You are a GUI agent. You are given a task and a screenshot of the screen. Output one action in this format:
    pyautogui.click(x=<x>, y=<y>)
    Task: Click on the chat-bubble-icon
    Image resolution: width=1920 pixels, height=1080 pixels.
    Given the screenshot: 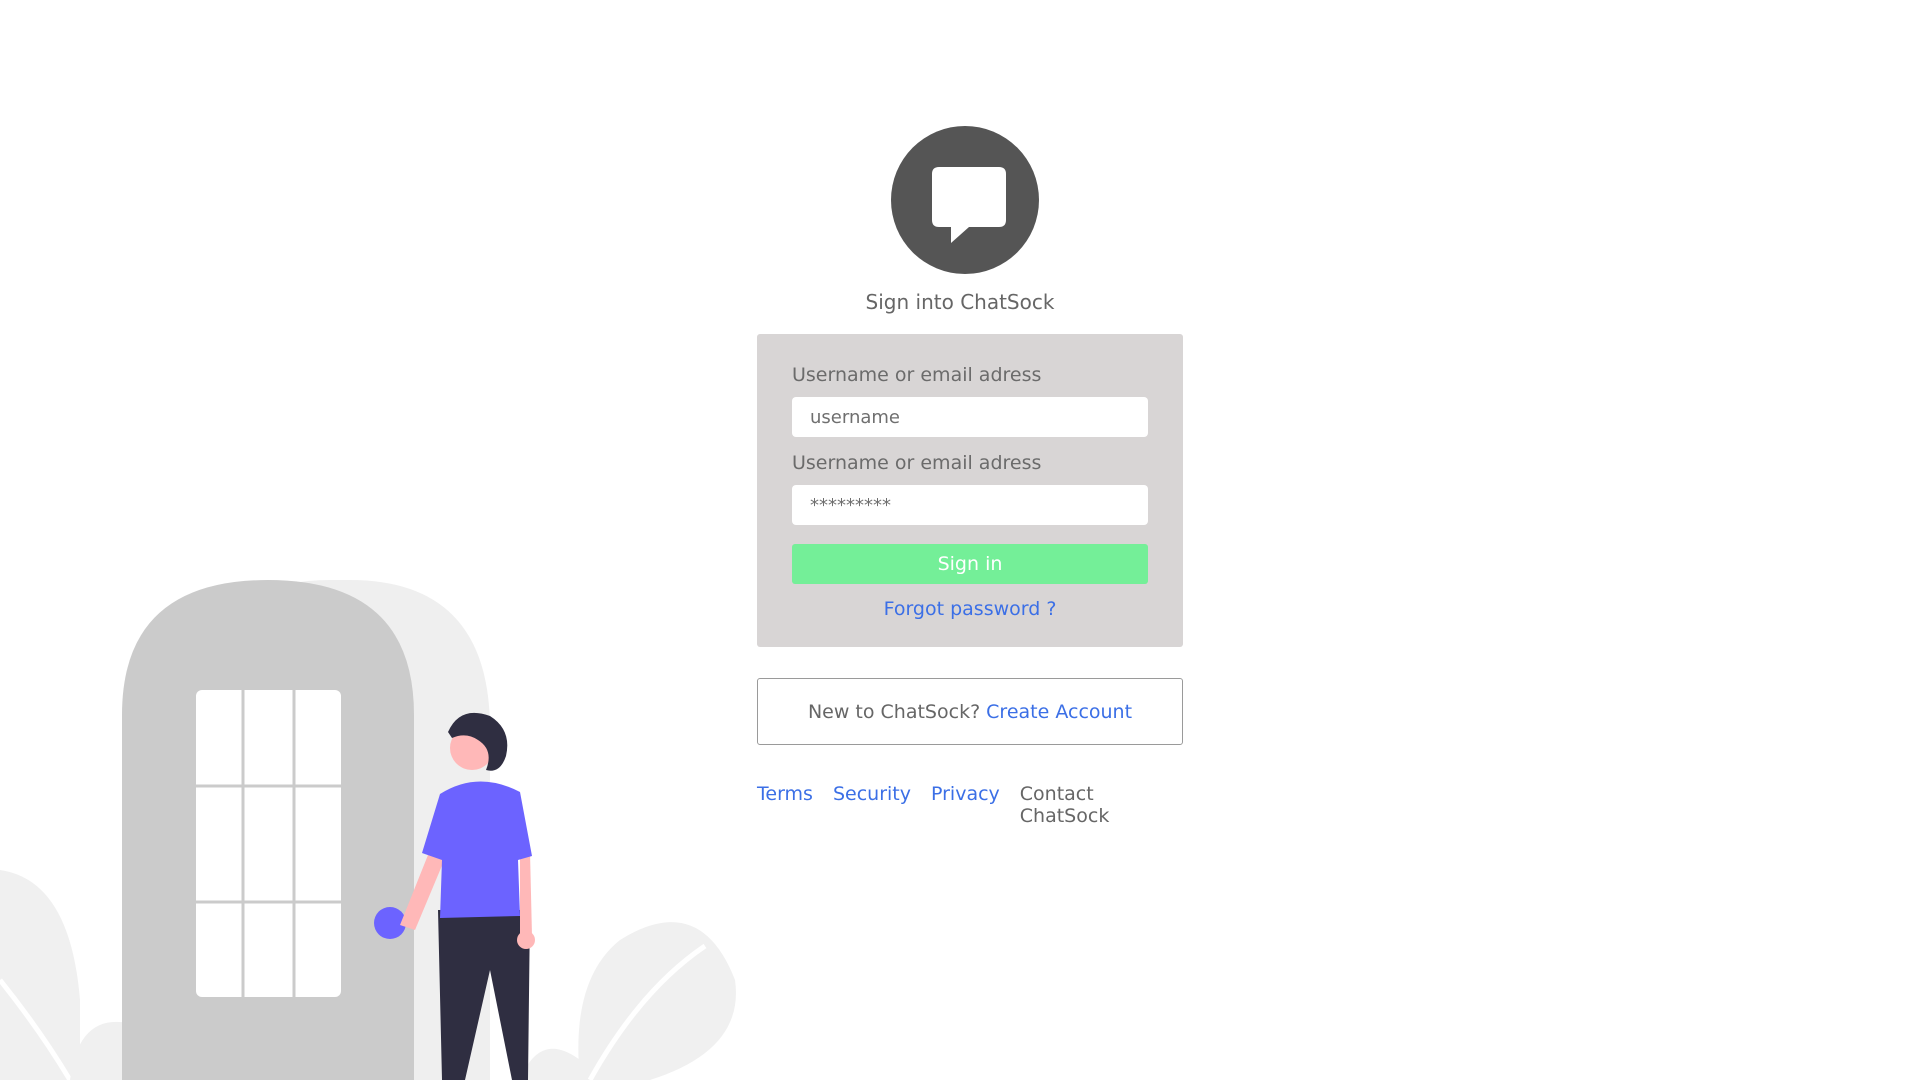 What is the action you would take?
    pyautogui.click(x=965, y=200)
    